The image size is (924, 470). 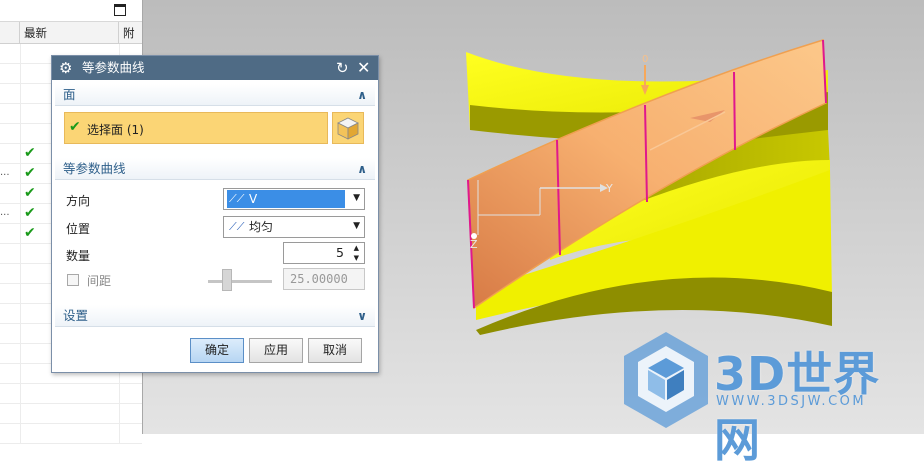 What do you see at coordinates (69, 94) in the screenshot?
I see `section-face-title: 面` at bounding box center [69, 94].